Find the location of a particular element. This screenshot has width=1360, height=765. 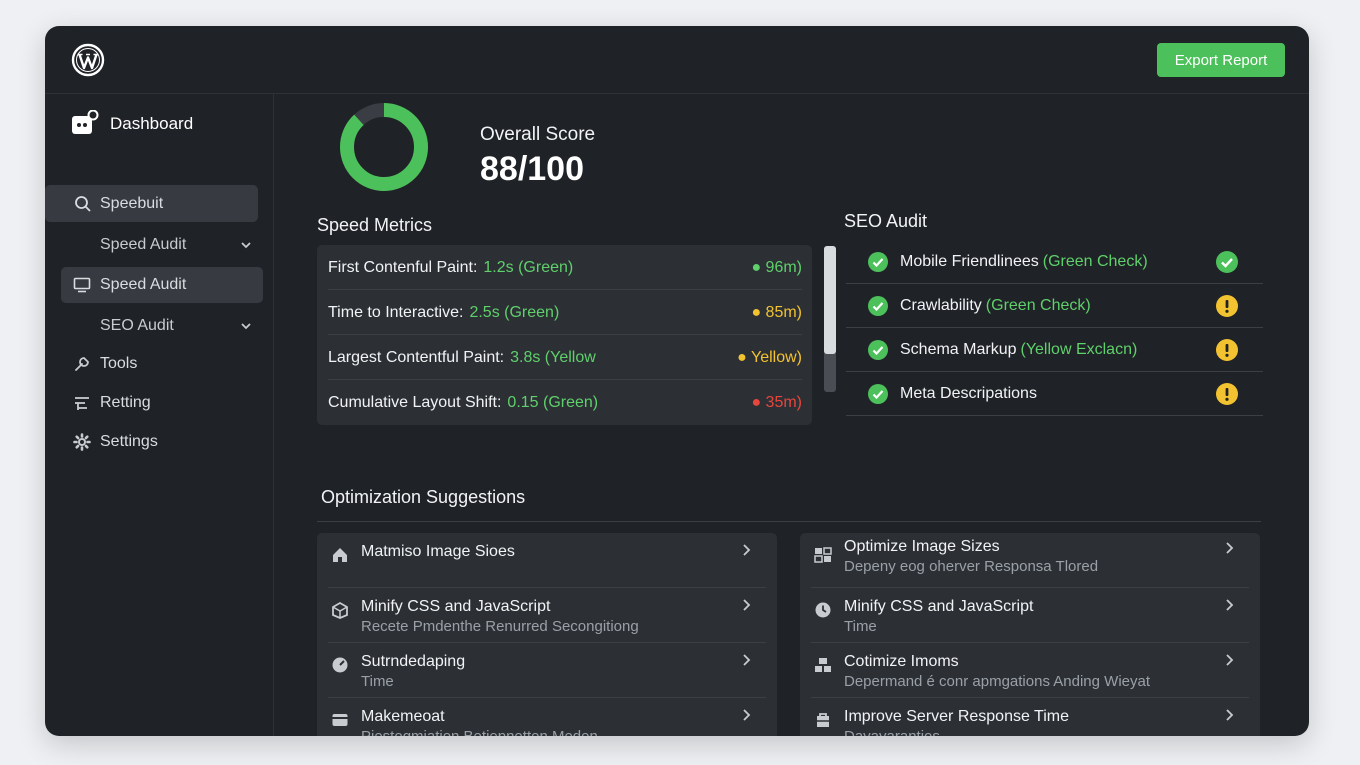

seo-item-note: (Yellow Exclacn) is located at coordinates (1079, 349).